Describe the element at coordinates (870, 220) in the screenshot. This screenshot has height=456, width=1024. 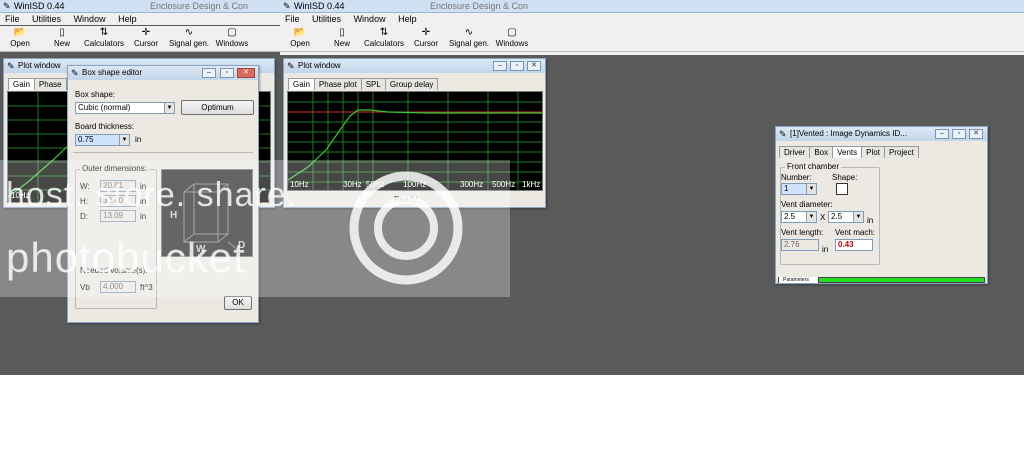
I see `diameter-unit: in` at that location.